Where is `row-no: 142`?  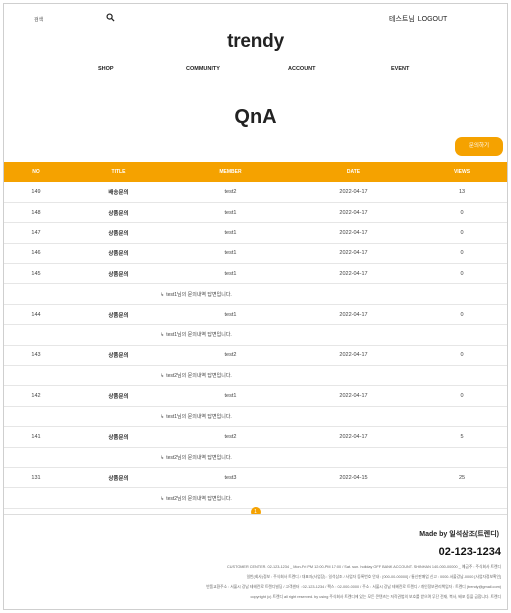
row-no: 142 is located at coordinates (36, 396).